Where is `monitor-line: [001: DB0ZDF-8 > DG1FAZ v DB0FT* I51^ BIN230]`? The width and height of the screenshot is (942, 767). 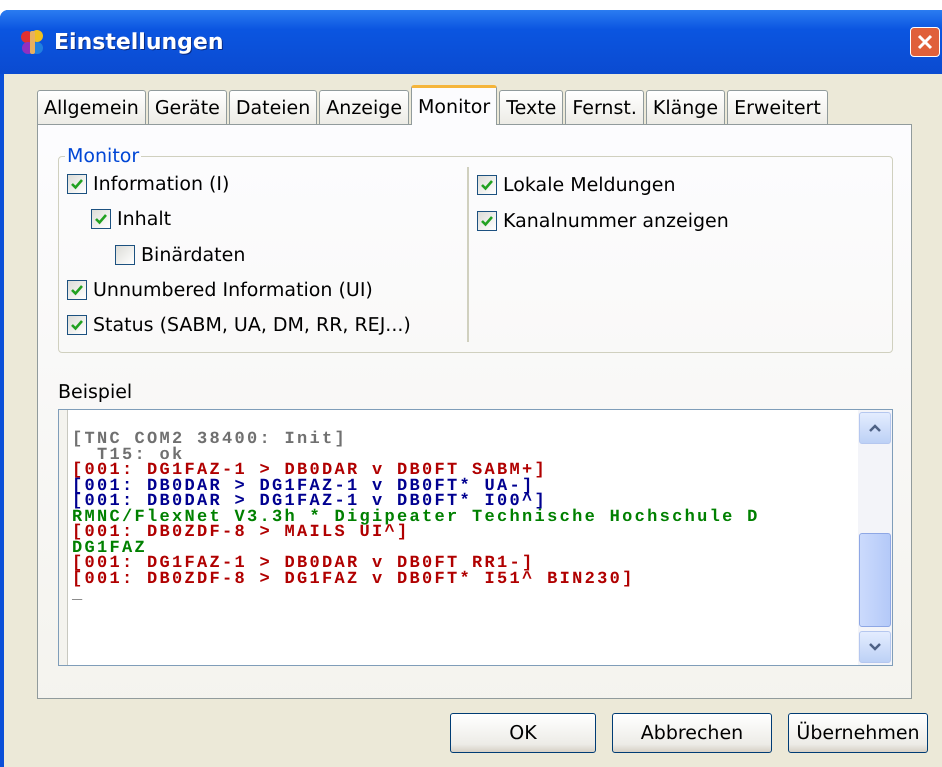 monitor-line: [001: DB0ZDF-8 > DG1FAZ v DB0FT* I51^ BIN230] is located at coordinates (353, 579).